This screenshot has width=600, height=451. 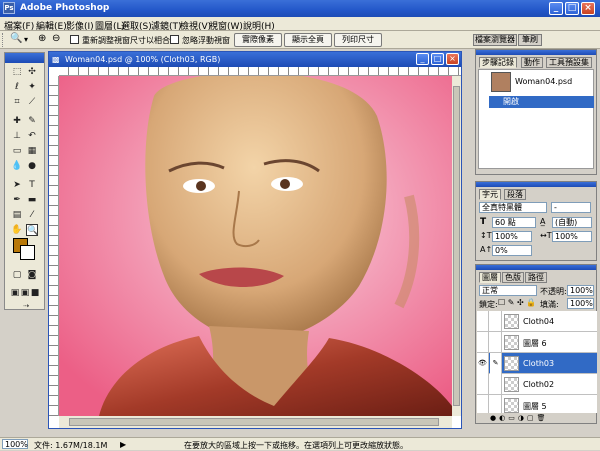 I want to click on background-color-swatch, so click(x=27, y=252).